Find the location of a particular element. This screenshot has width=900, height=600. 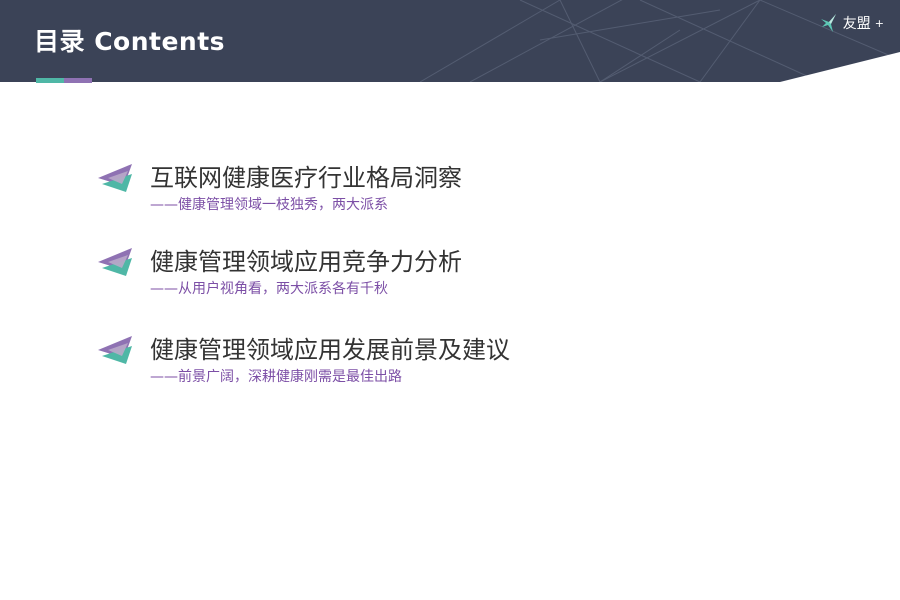

agenda-item-title: 健康管理领域应用发展前景及建议 is located at coordinates (330, 350).